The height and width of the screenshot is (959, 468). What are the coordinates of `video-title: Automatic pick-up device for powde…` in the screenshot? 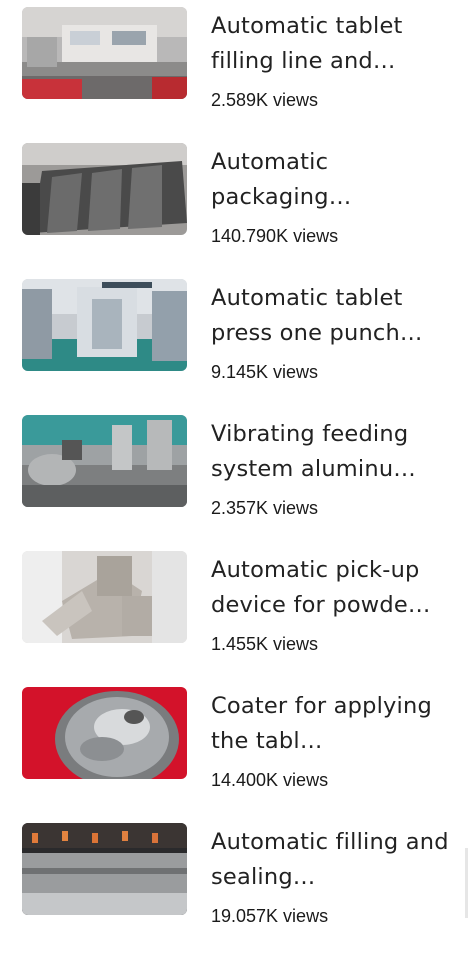 It's located at (331, 588).